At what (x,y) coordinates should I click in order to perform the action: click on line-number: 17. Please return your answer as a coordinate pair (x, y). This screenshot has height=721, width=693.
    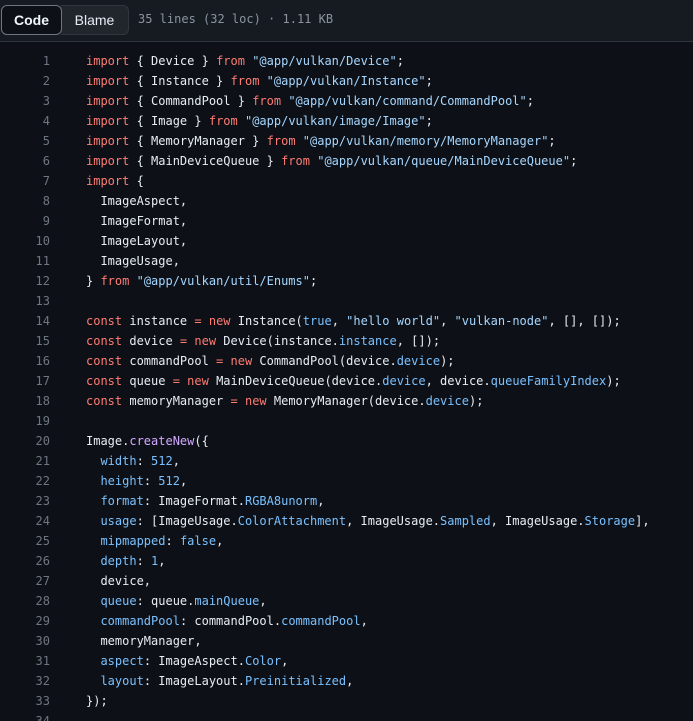
    Looking at the image, I should click on (25, 381).